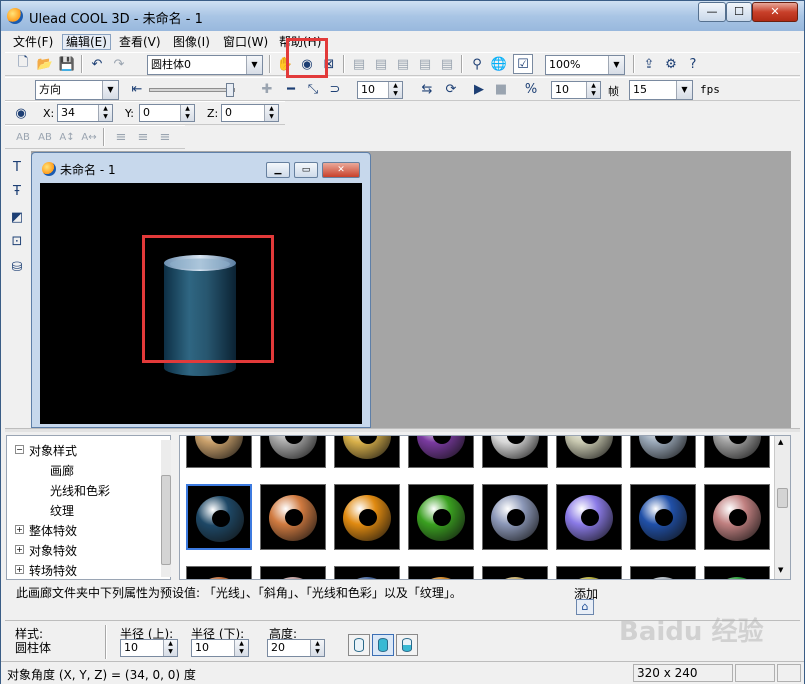  I want to click on insert-graphics-icon: ◩, so click(17, 217).